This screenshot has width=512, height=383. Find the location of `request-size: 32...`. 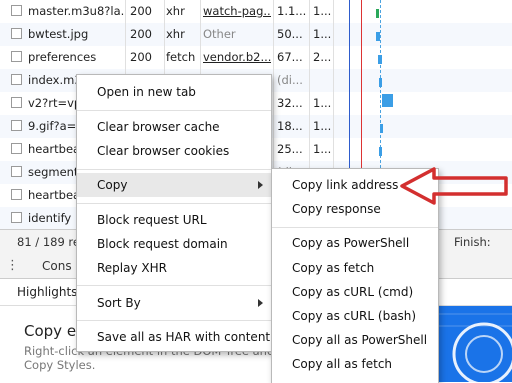

request-size: 32... is located at coordinates (290, 103).